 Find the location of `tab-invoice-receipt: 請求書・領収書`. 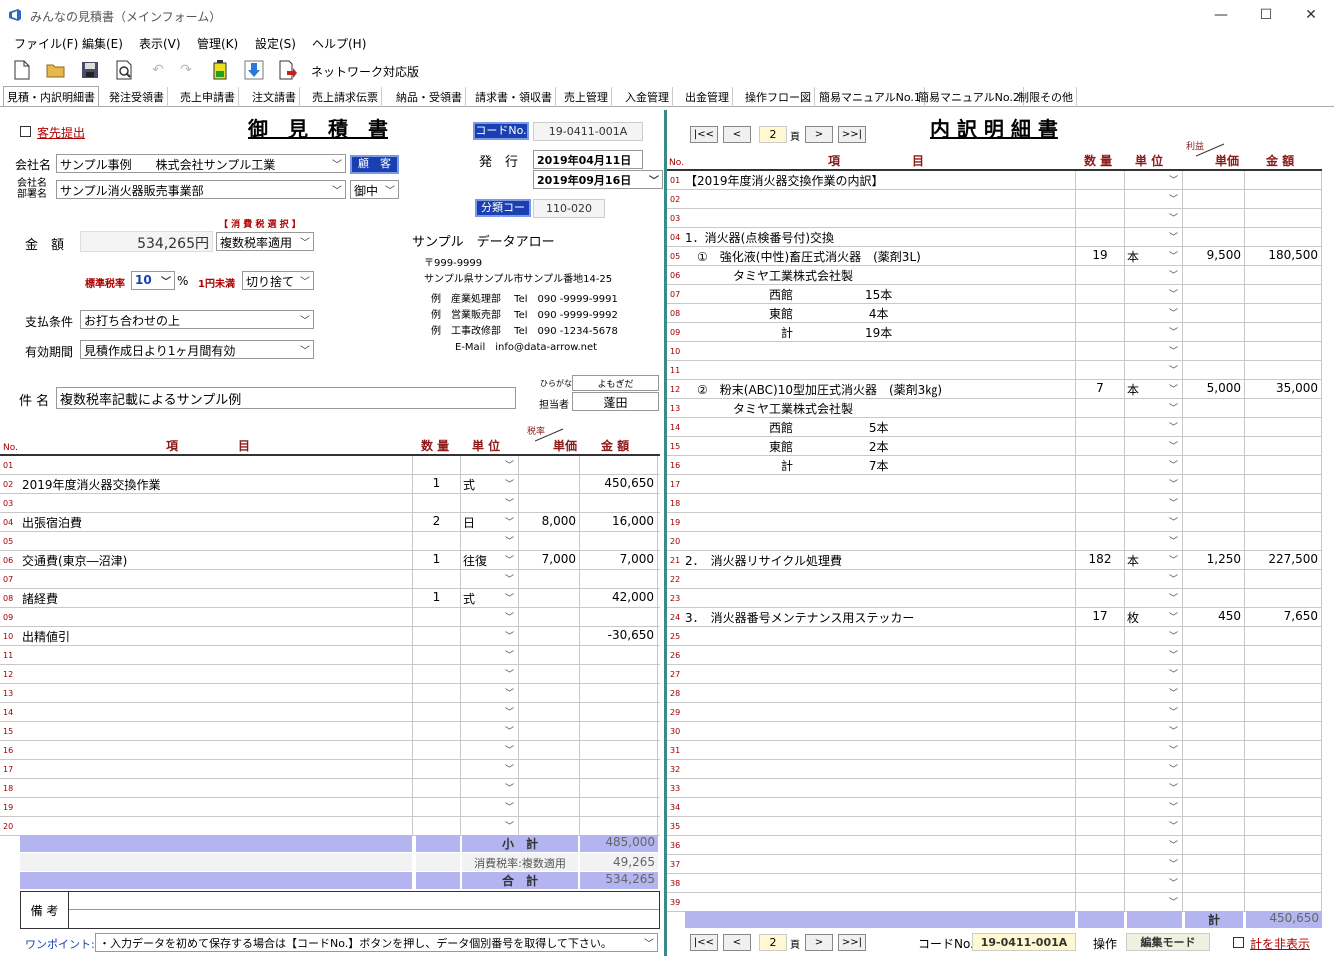

tab-invoice-receipt: 請求書・領収書 is located at coordinates (514, 97).